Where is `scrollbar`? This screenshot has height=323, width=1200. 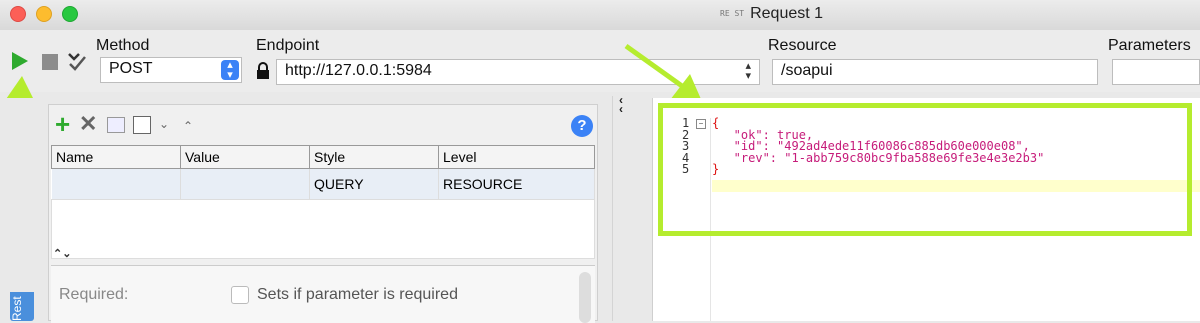
scrollbar is located at coordinates (585, 297).